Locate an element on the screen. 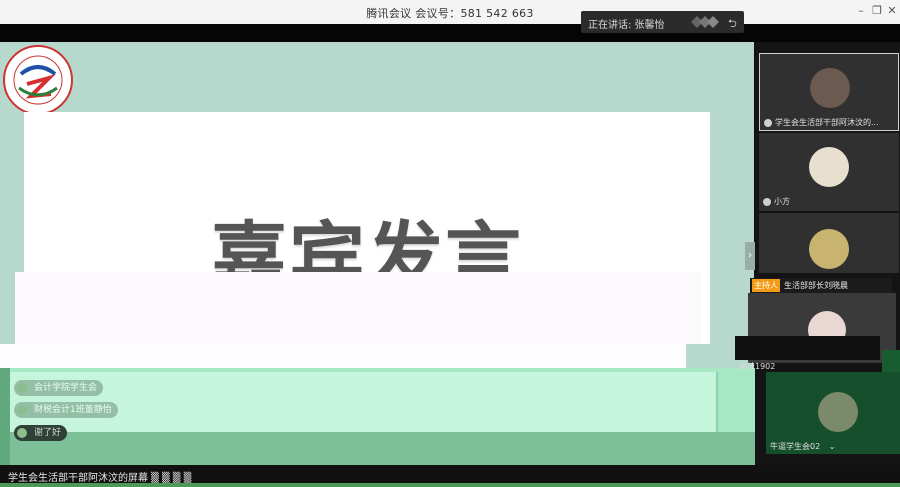 This screenshot has width=900, height=487. window-title: 腾讯会议 会议号：581 542 663 is located at coordinates (450, 13).